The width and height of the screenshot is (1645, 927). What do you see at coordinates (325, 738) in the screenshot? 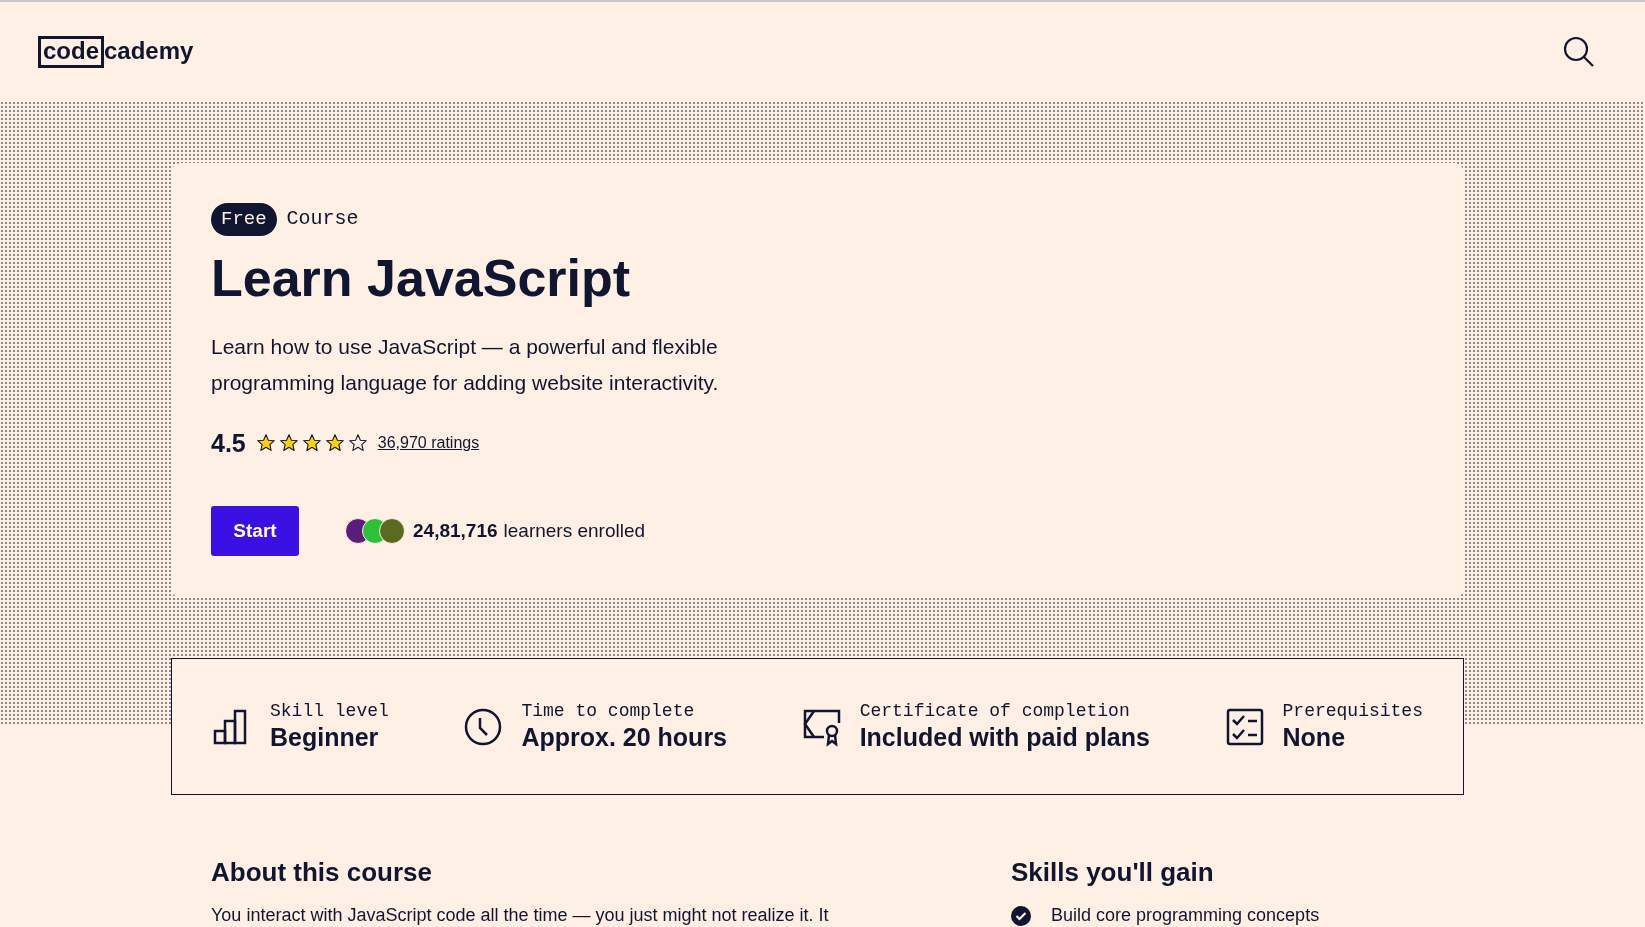
I see `stat-value: Beginner` at bounding box center [325, 738].